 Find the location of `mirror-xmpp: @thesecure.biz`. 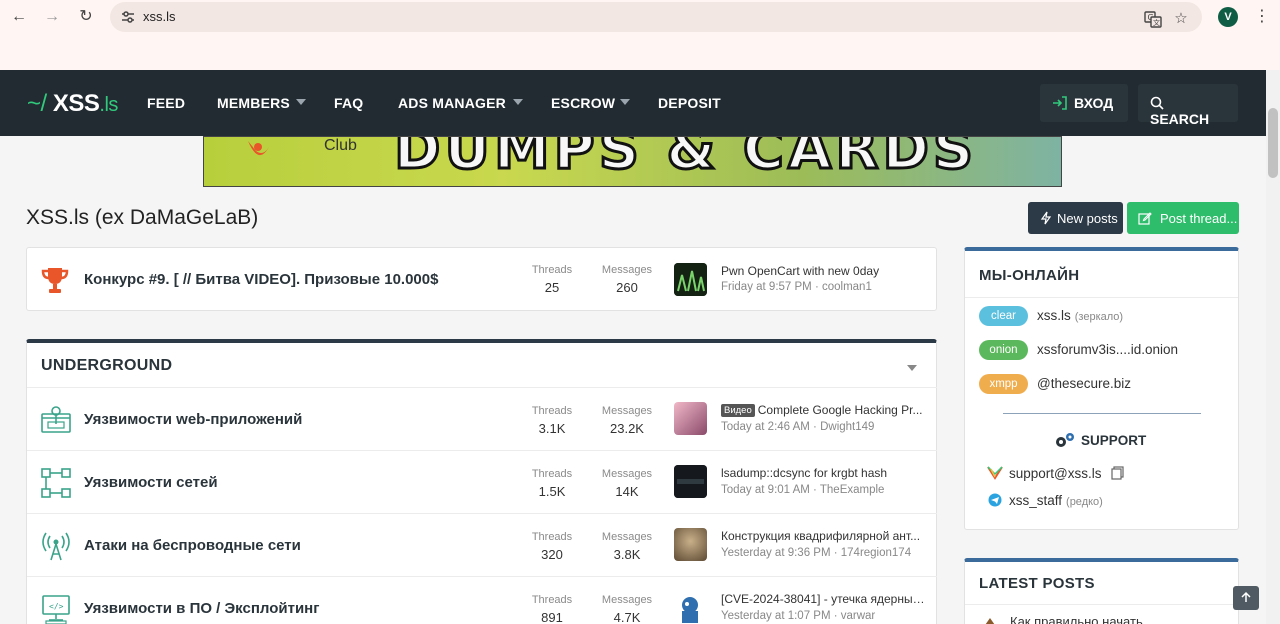

mirror-xmpp: @thesecure.biz is located at coordinates (1084, 383).